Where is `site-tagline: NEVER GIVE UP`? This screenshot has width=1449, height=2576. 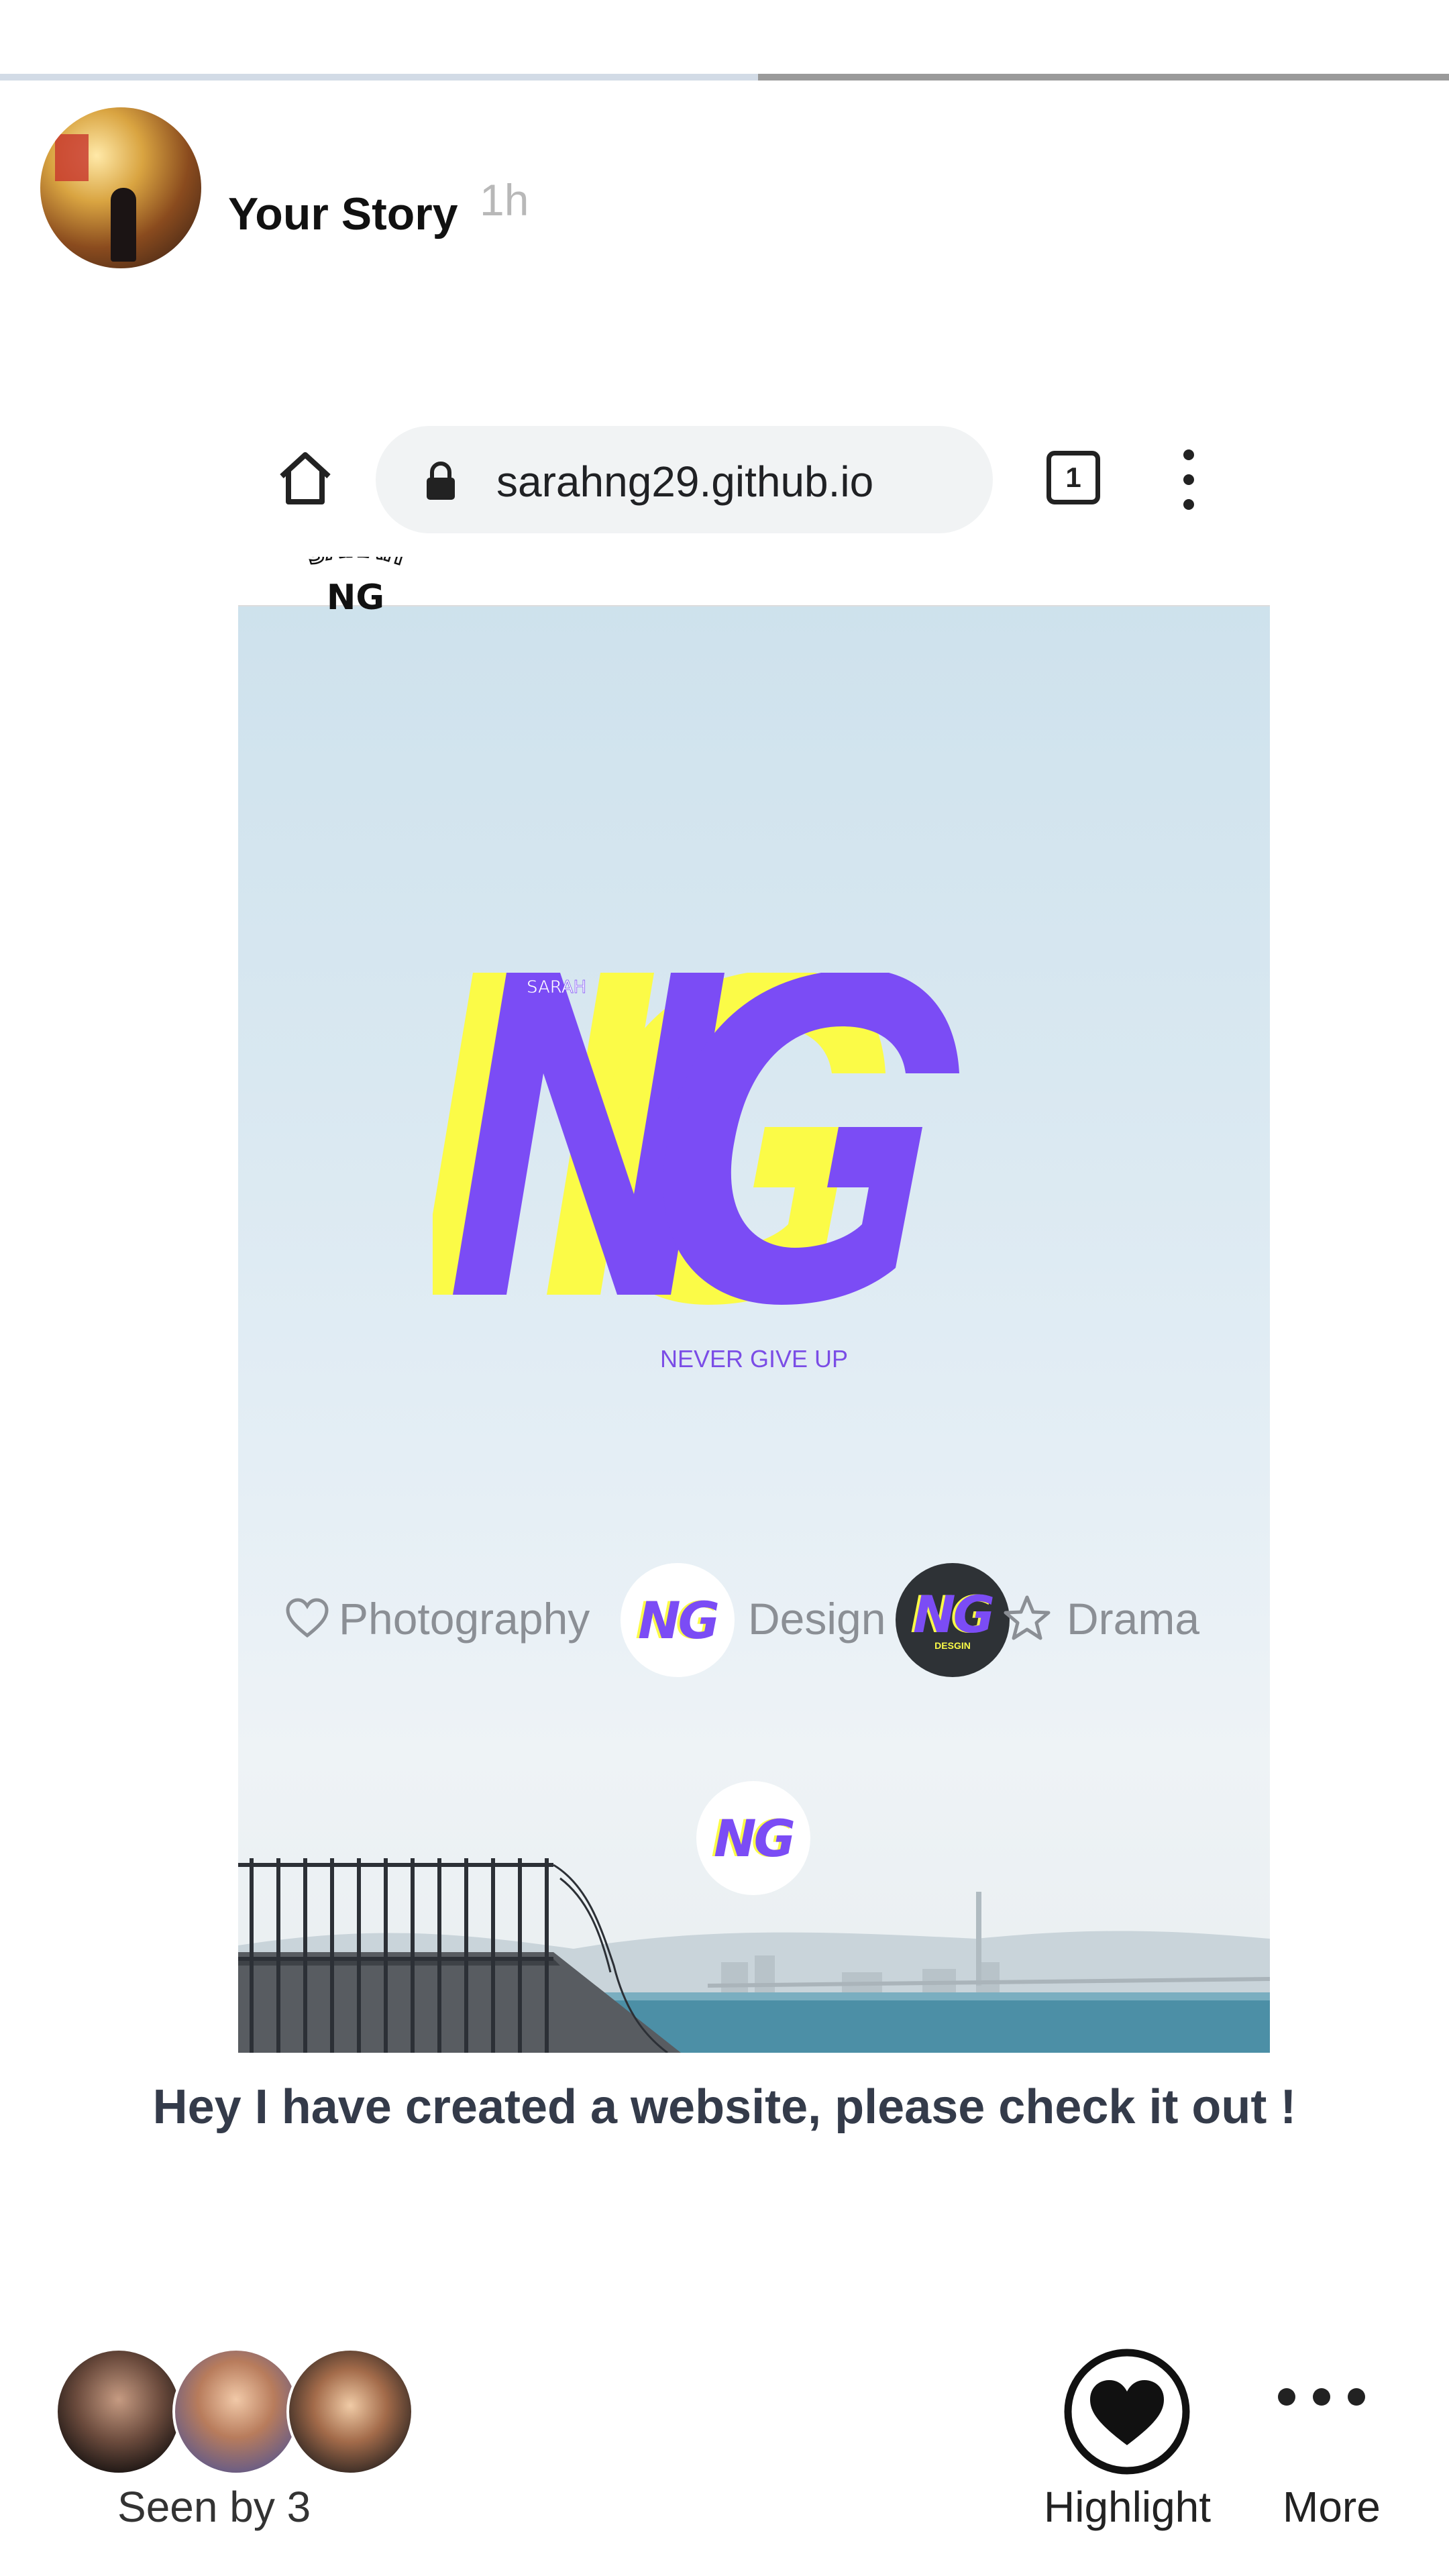 site-tagline: NEVER GIVE UP is located at coordinates (754, 1359).